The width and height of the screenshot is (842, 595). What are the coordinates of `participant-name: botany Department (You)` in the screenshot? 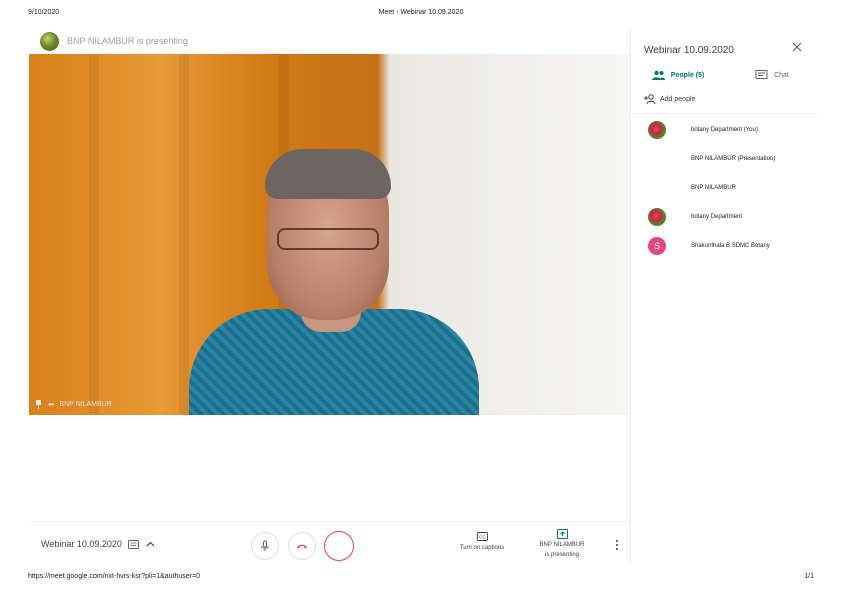 It's located at (724, 129).